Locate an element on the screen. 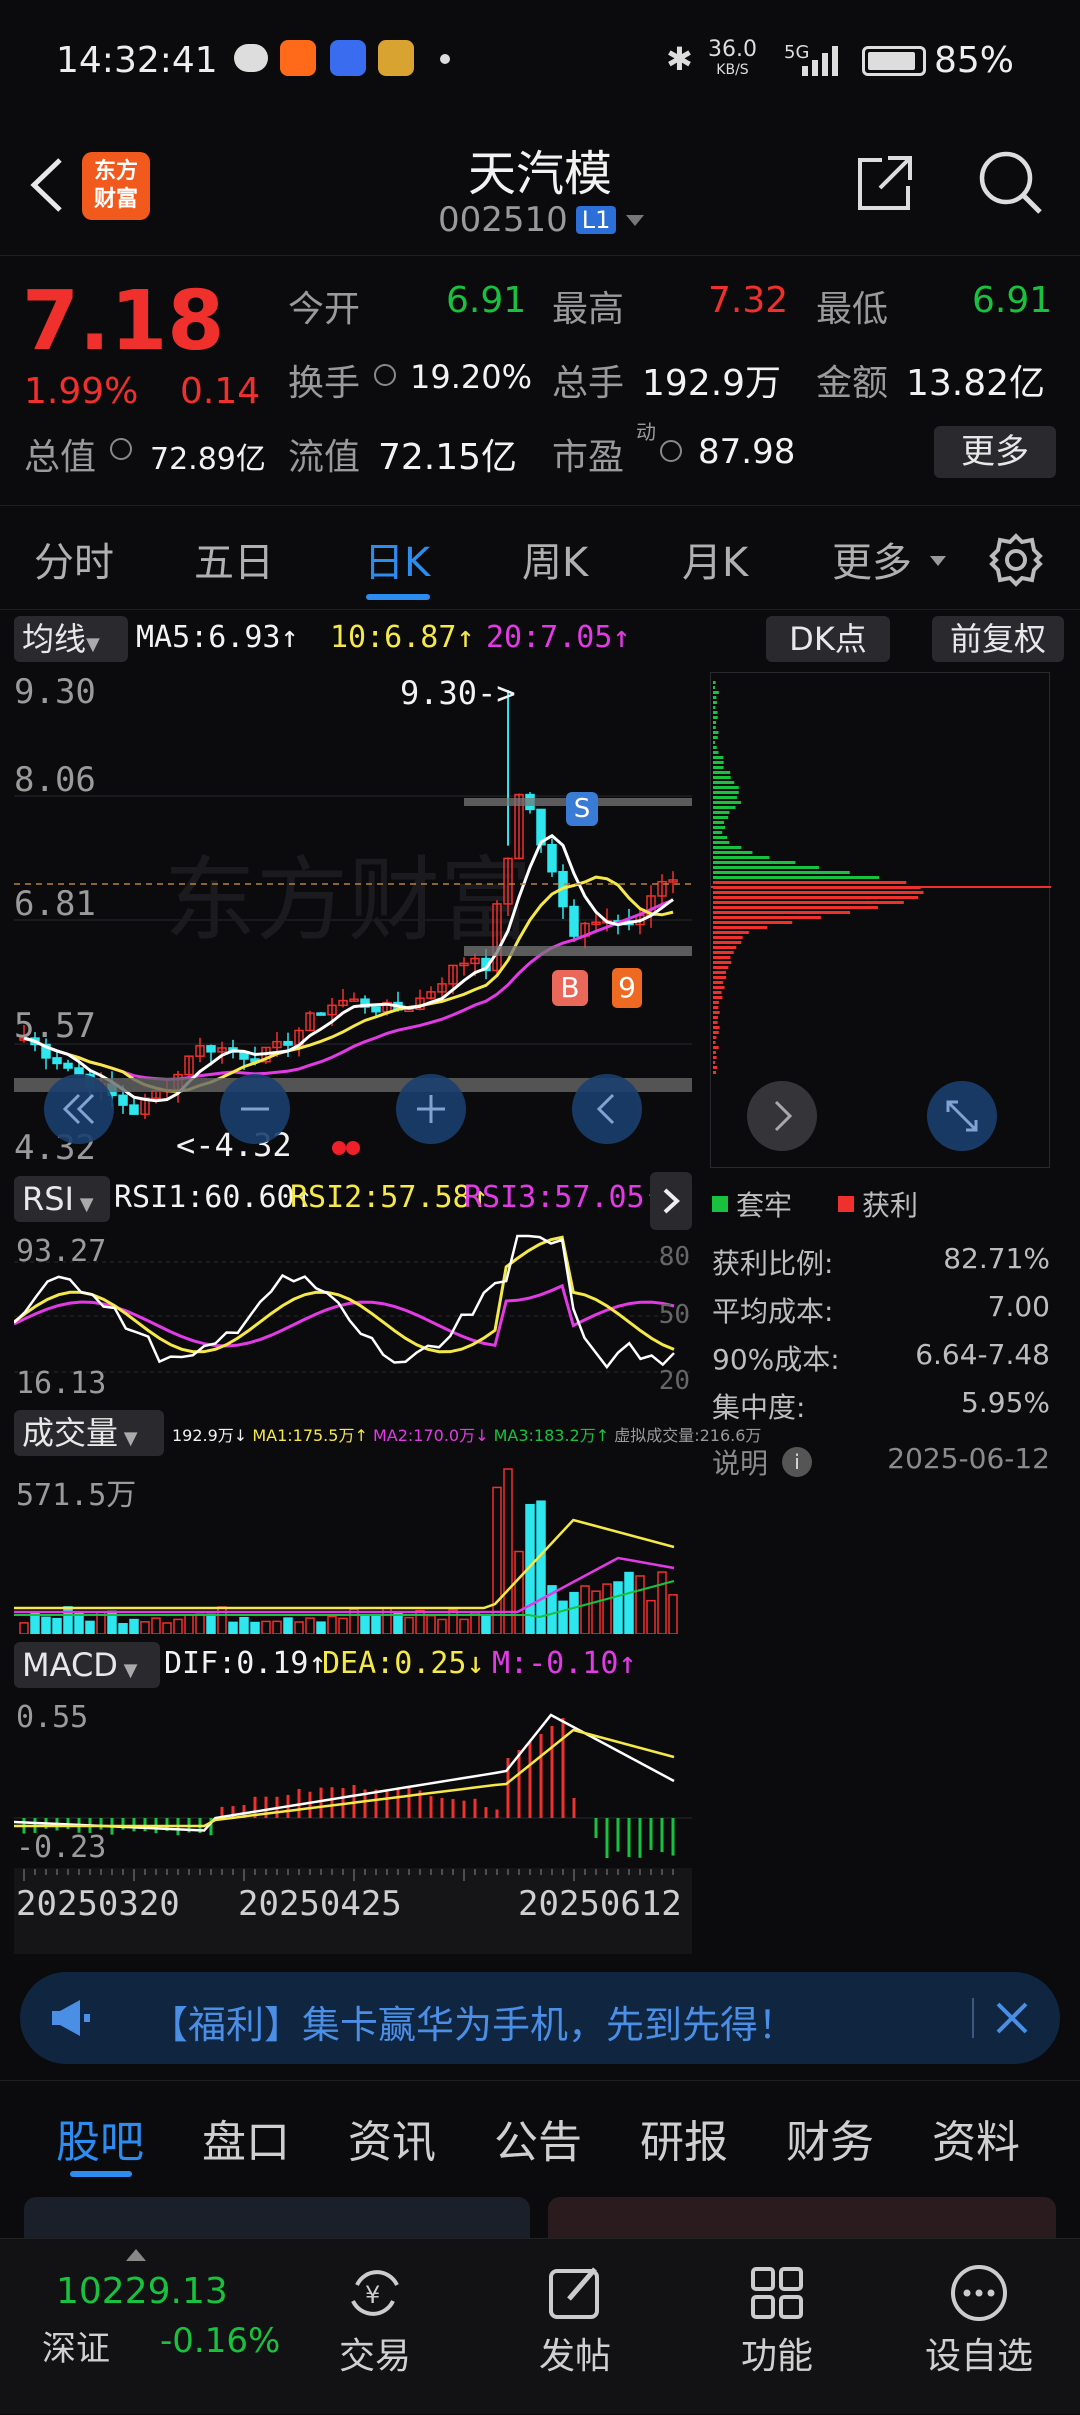 The image size is (1080, 2415). tab-news: 资讯 is located at coordinates (392, 2138).